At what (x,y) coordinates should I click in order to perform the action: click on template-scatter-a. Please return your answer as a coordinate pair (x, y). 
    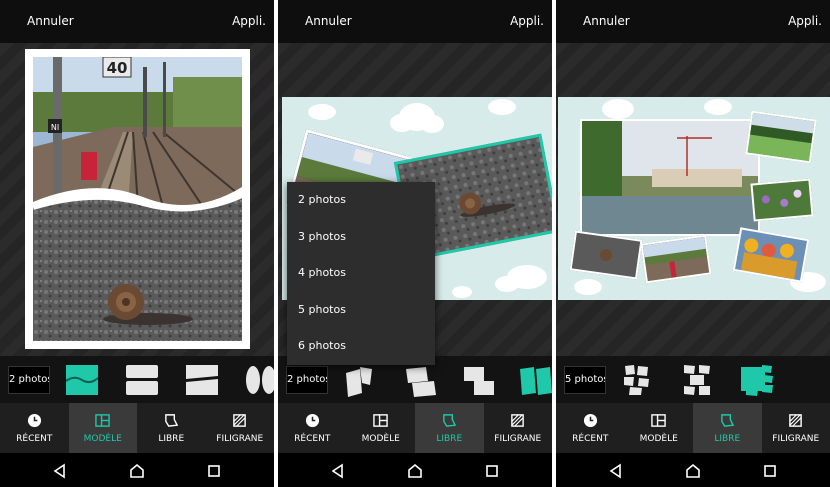
    Looking at the image, I should click on (637, 380).